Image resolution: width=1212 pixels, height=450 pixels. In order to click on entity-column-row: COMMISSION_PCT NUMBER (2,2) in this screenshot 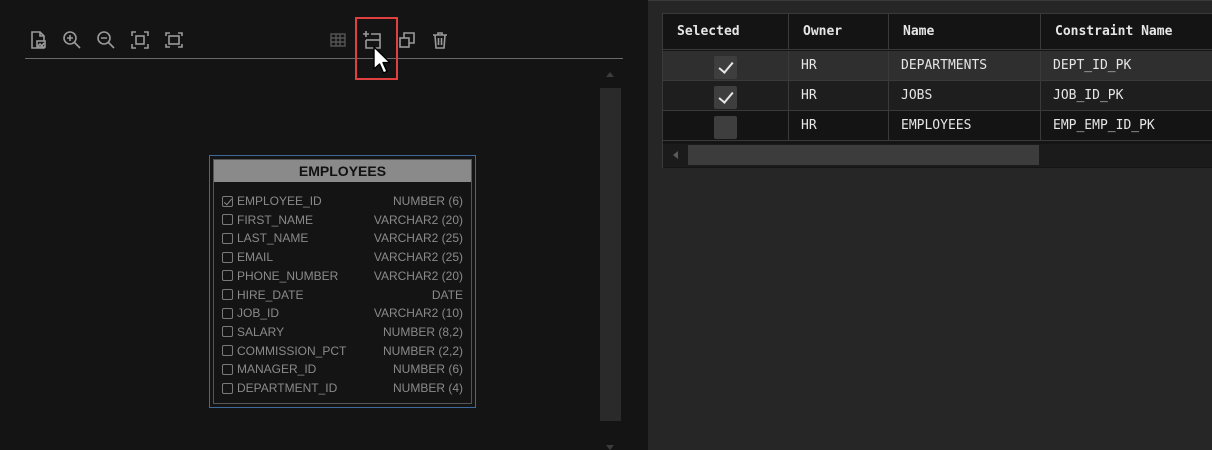, I will do `click(342, 351)`.